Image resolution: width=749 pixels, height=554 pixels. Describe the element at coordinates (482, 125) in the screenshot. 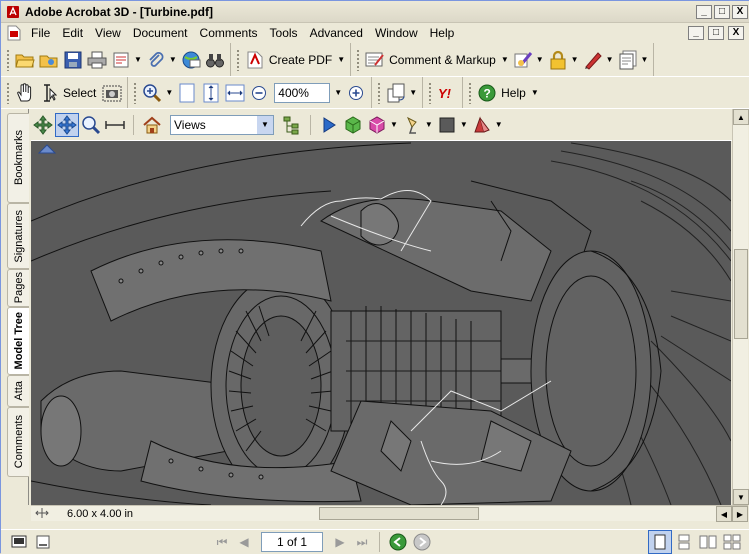

I see `cross-section-icon` at that location.